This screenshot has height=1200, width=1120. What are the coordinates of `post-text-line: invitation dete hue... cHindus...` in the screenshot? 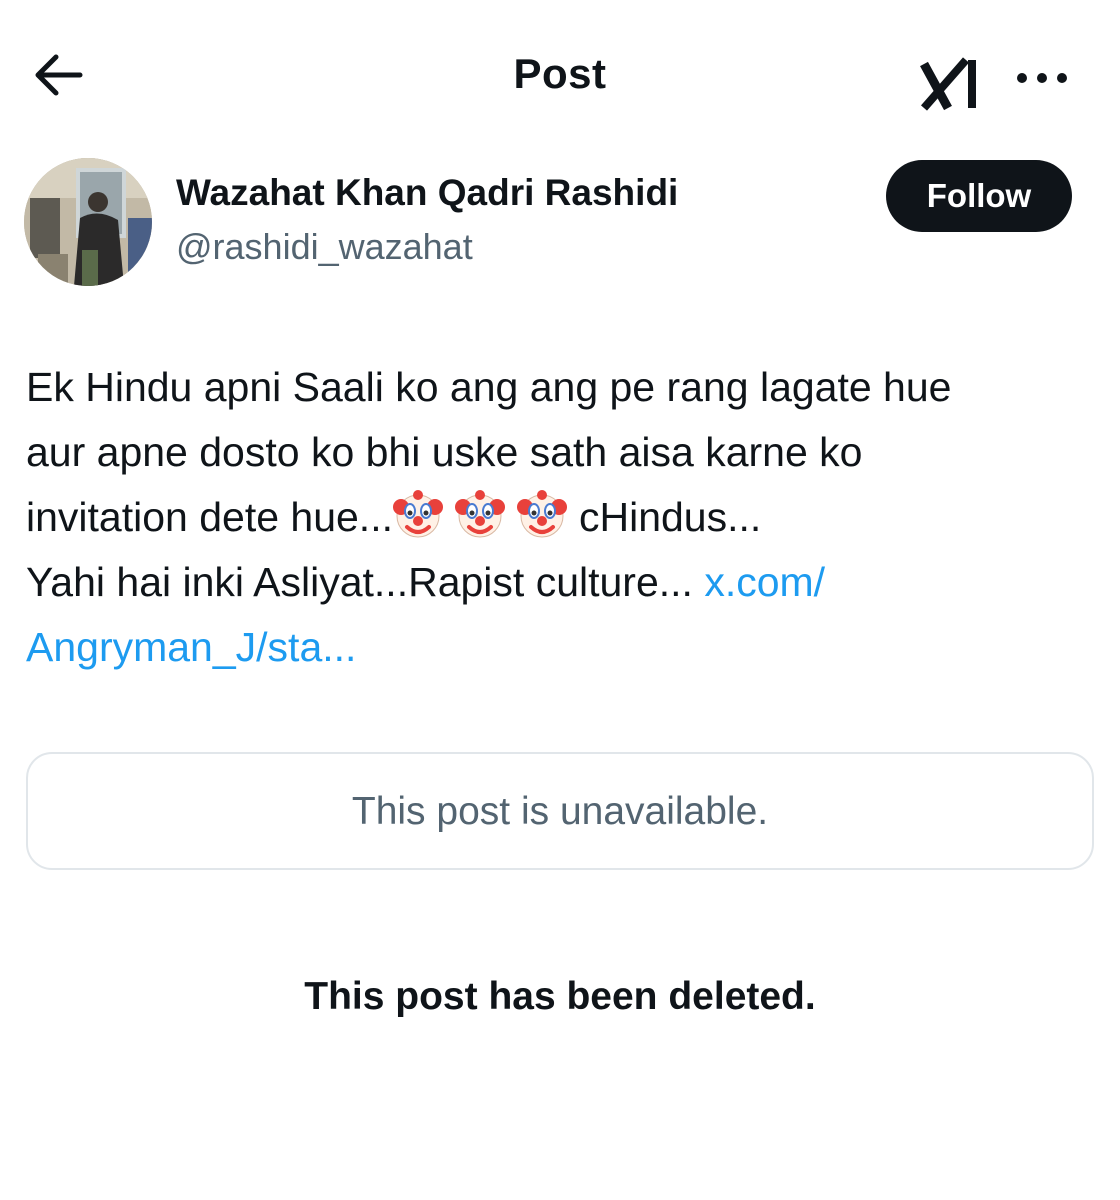 It's located at (566, 517).